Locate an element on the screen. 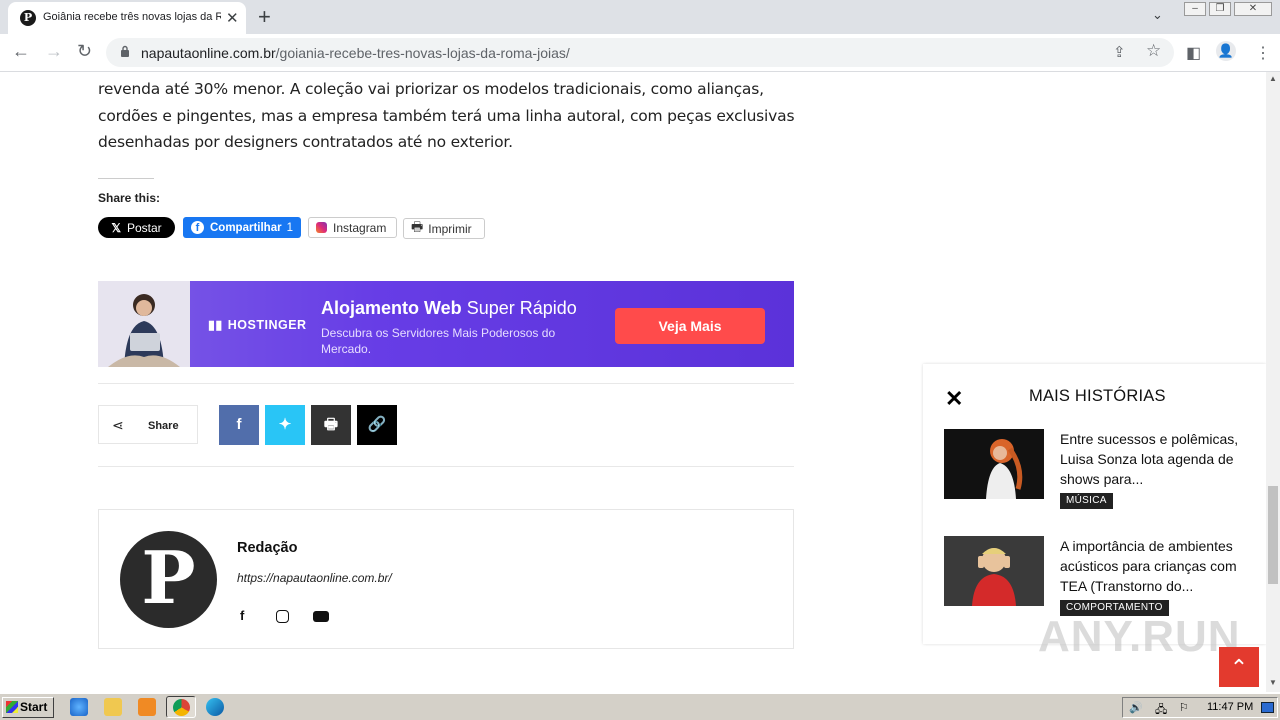 The height and width of the screenshot is (720, 1280). tab-close-icon: ✕ is located at coordinates (232, 18).